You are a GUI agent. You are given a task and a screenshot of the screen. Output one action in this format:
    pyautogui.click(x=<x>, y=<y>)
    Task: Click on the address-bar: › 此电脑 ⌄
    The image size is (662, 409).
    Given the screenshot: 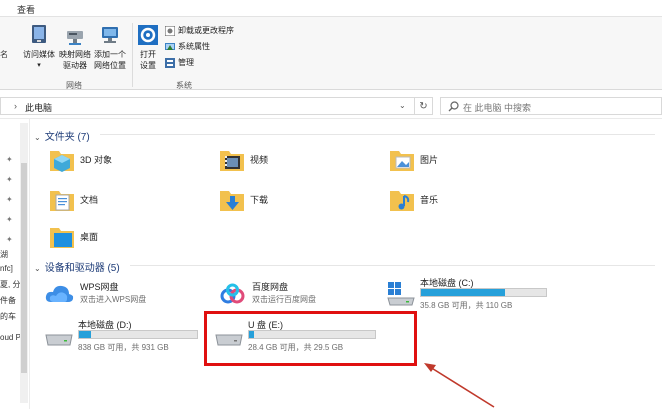 What is the action you would take?
    pyautogui.click(x=207, y=106)
    